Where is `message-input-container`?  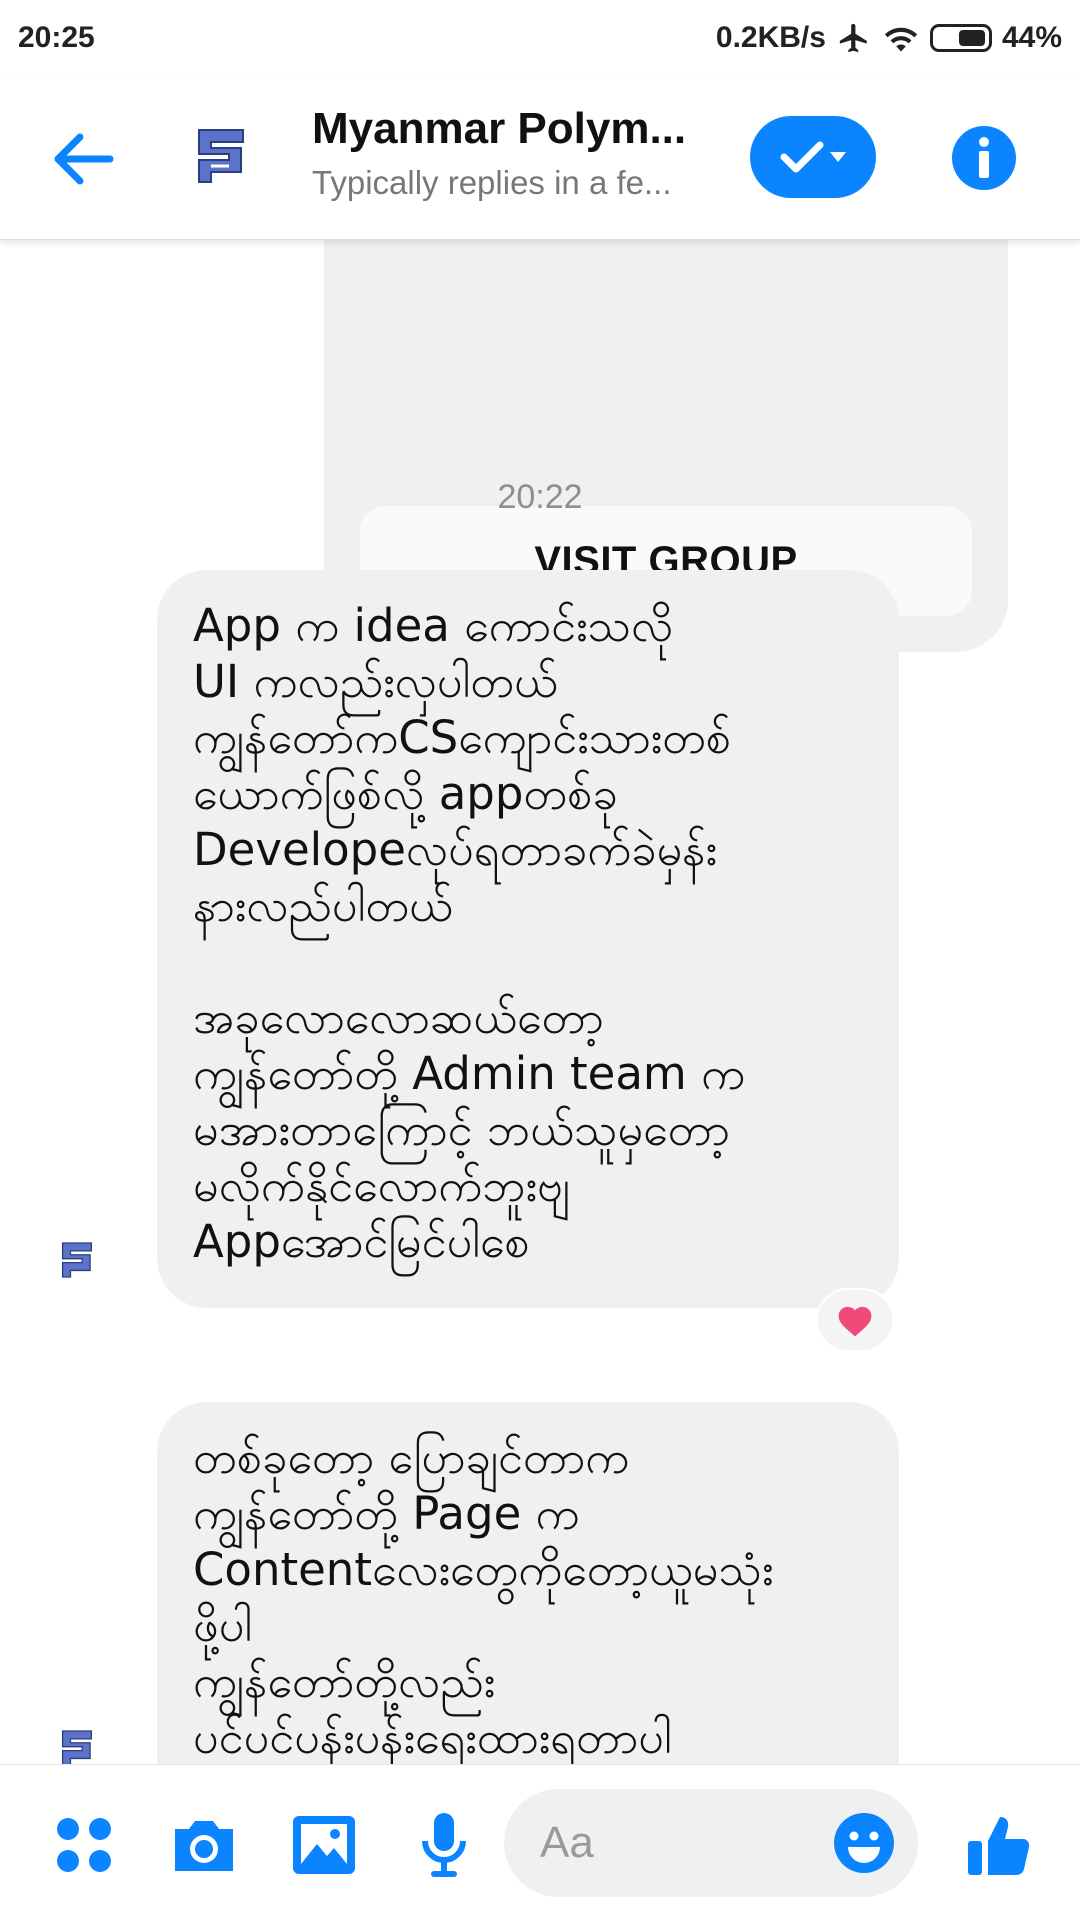
message-input-container is located at coordinates (711, 1843).